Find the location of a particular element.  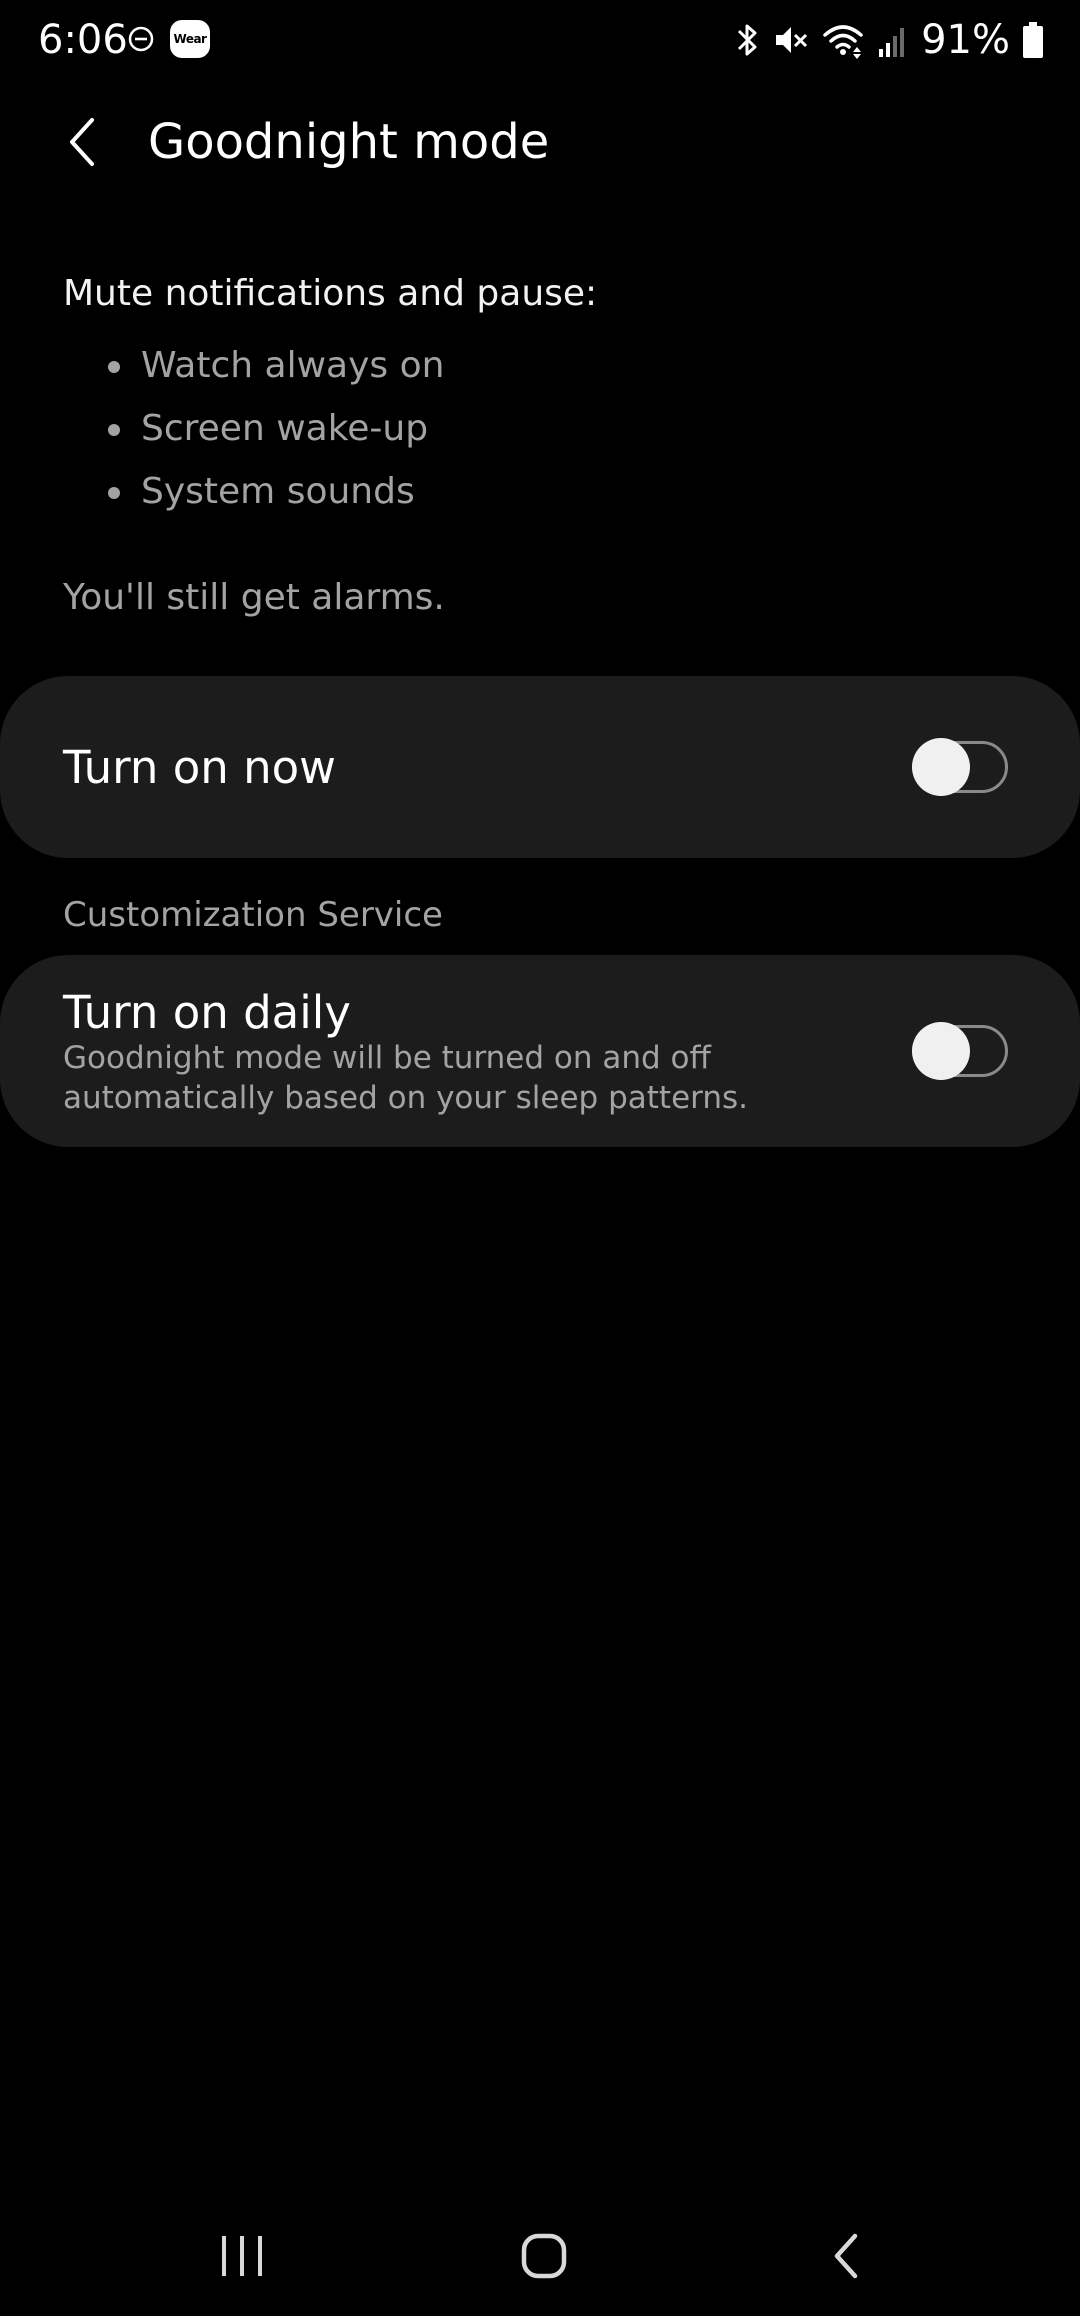

list-item-label: Screen wake-up is located at coordinates (285, 428).